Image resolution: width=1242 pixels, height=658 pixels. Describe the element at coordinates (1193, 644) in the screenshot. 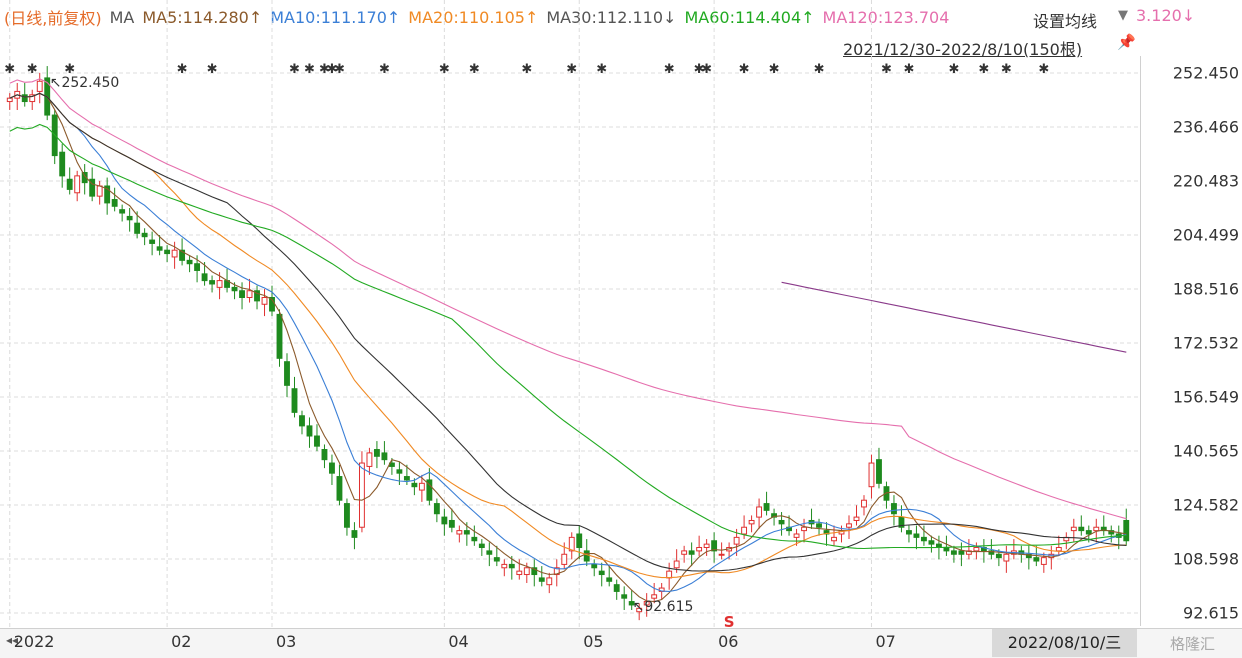

I see `watermark-logo: 格隆汇` at that location.